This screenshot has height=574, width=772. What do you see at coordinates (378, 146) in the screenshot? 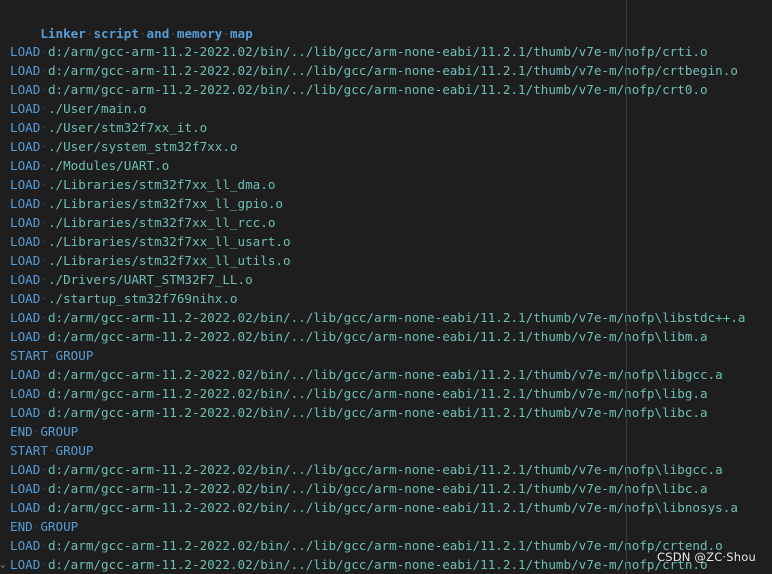
I see `code-line: LOAD·./User/system_stm32f7xx.o` at bounding box center [378, 146].